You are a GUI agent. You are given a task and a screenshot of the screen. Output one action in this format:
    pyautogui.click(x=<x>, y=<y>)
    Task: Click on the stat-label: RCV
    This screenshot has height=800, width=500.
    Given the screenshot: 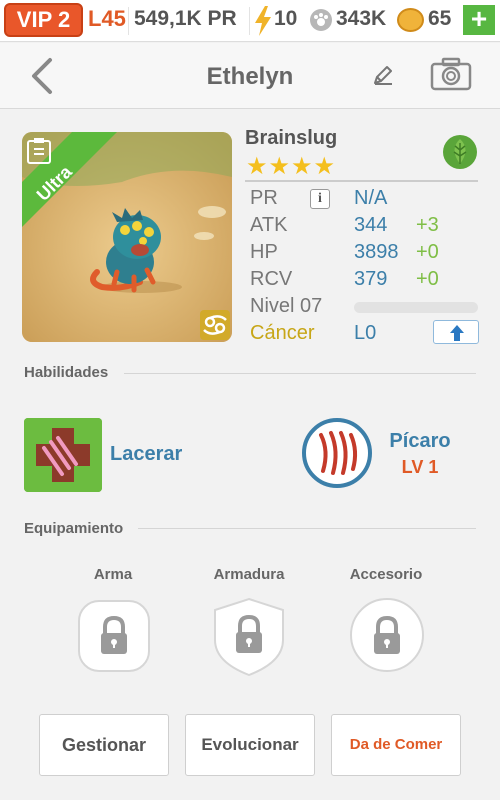 What is the action you would take?
    pyautogui.click(x=271, y=279)
    